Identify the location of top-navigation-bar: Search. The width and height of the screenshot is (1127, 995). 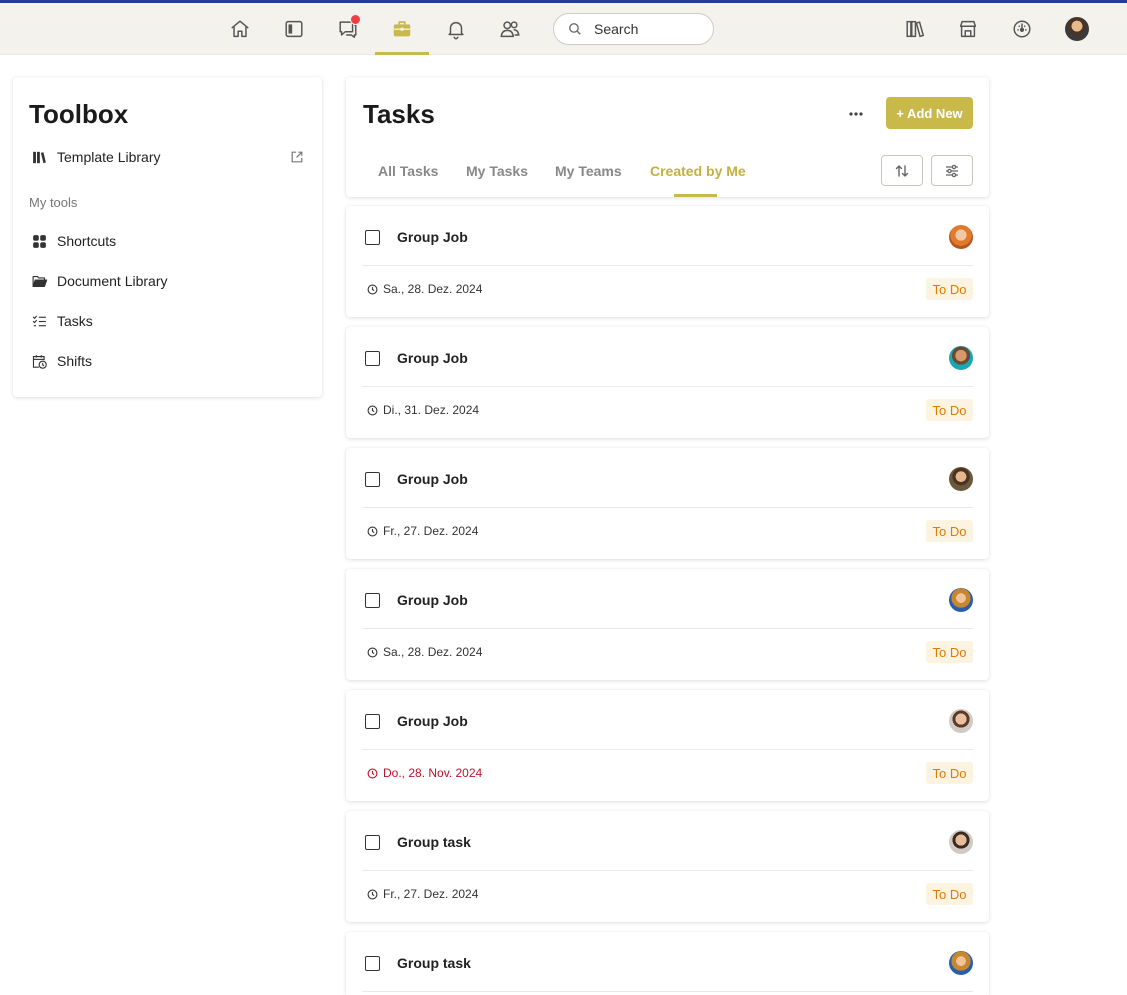
(563, 29).